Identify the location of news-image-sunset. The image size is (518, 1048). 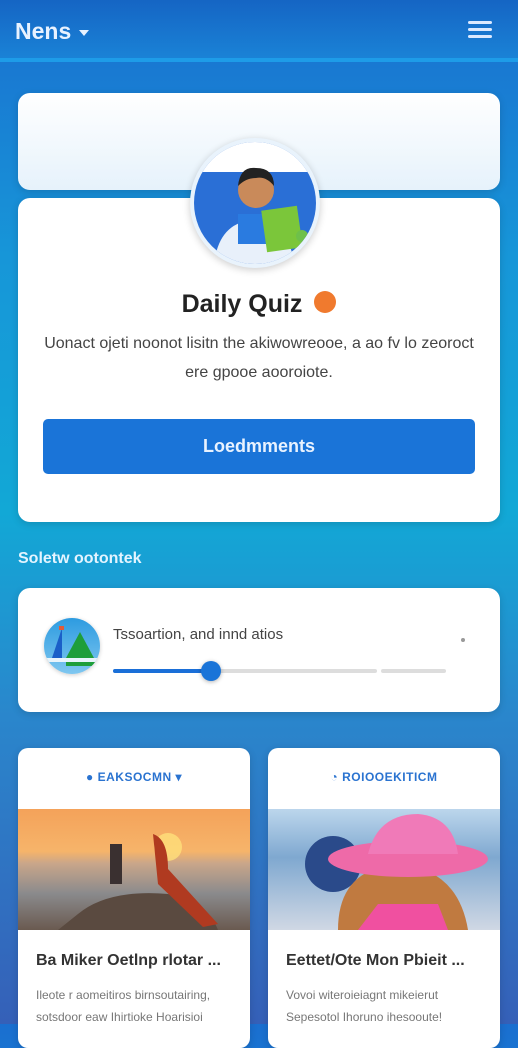
(134, 869).